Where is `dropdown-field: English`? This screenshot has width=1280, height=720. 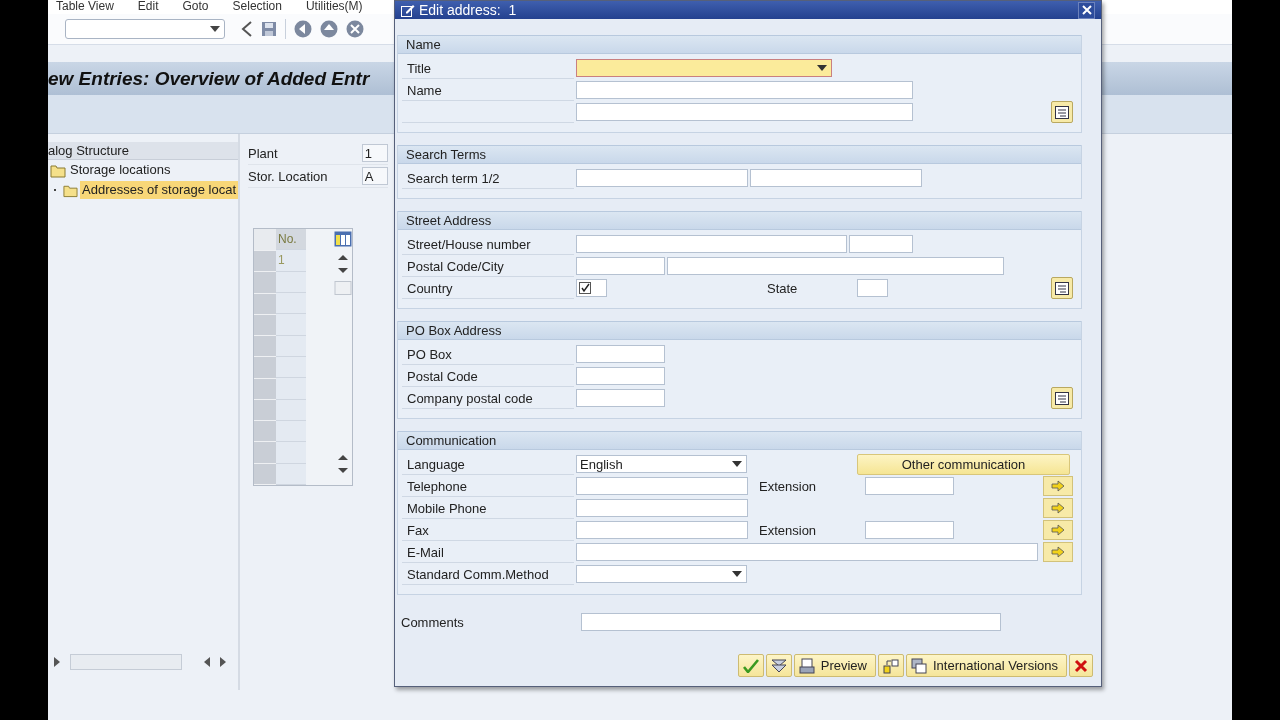
dropdown-field: English is located at coordinates (661, 464).